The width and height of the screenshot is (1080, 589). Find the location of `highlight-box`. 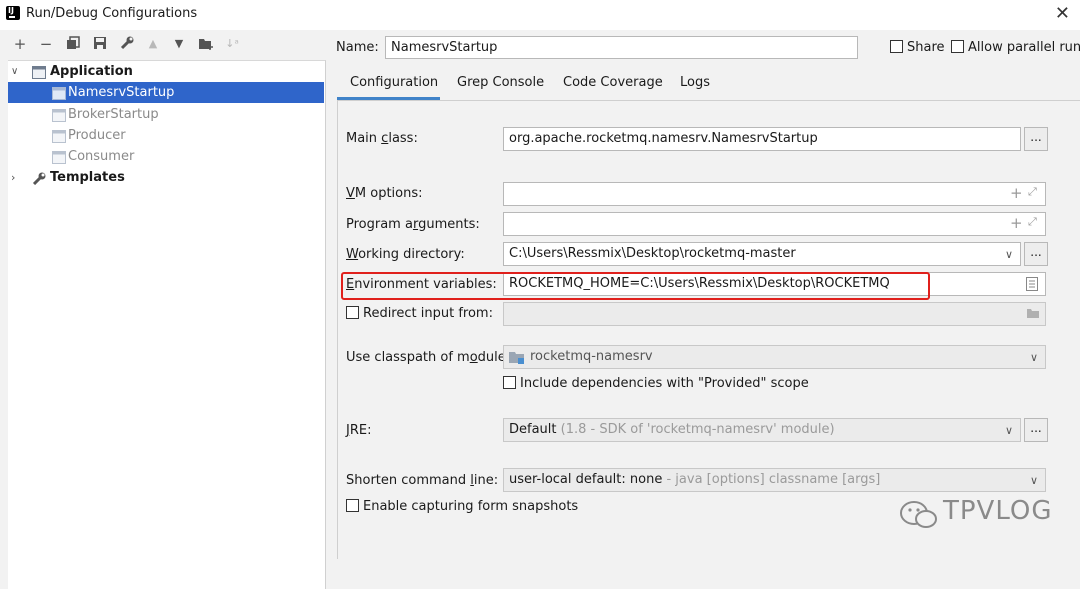

highlight-box is located at coordinates (635, 286).